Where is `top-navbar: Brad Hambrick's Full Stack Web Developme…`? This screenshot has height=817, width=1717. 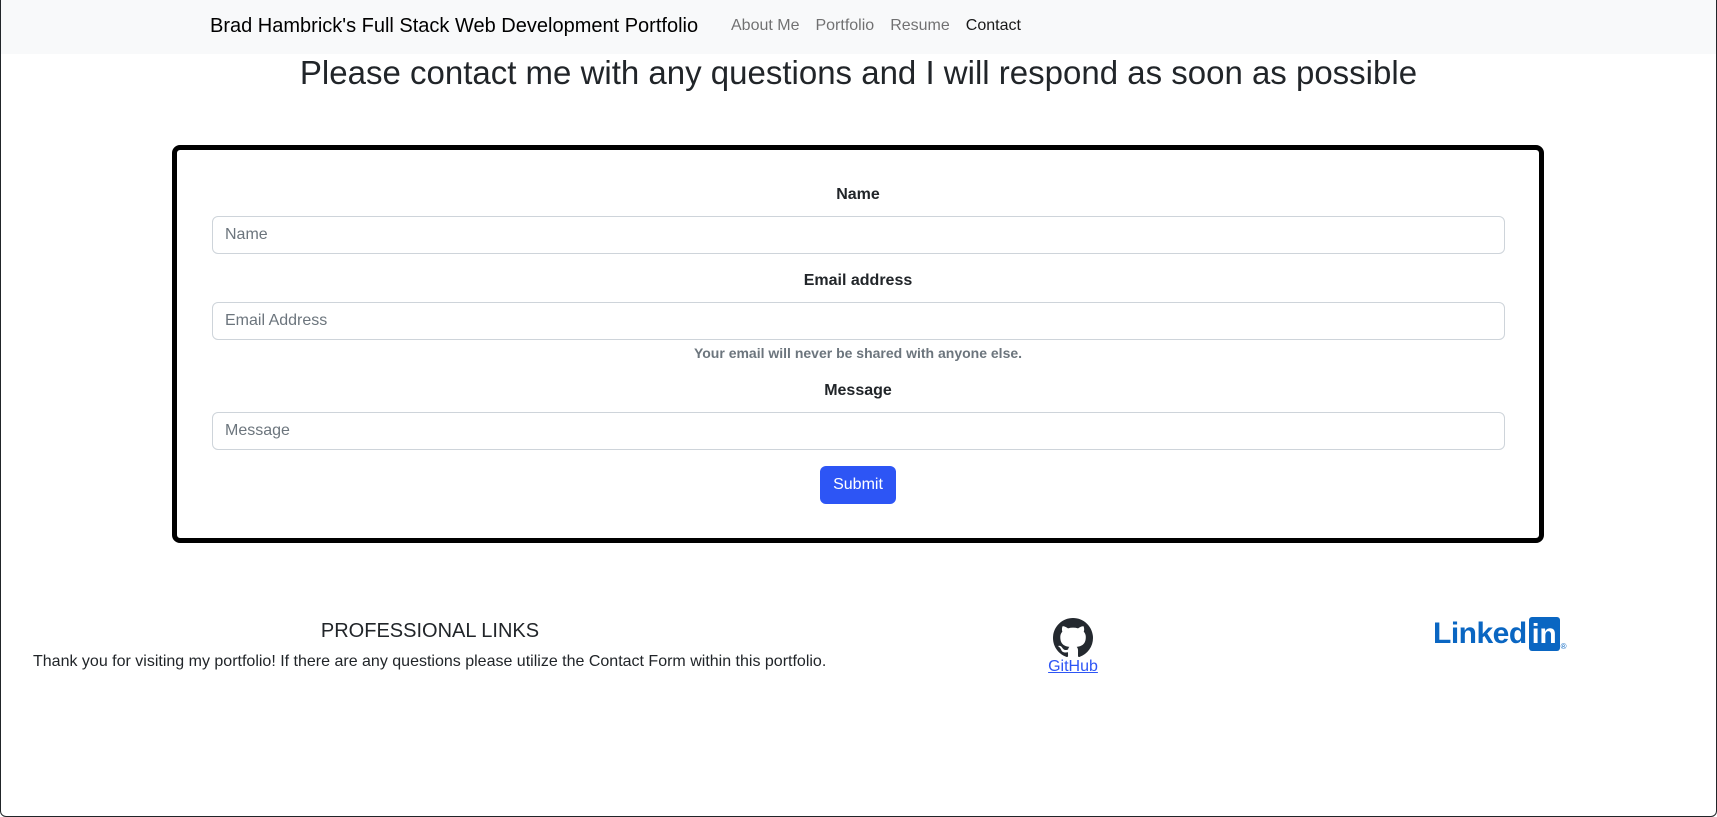 top-navbar: Brad Hambrick's Full Stack Web Developme… is located at coordinates (858, 27).